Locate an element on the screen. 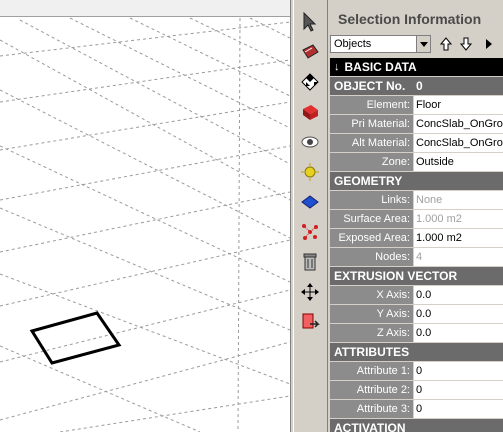  property-row-x-axis: X Axis: 0.0 is located at coordinates (416, 295).